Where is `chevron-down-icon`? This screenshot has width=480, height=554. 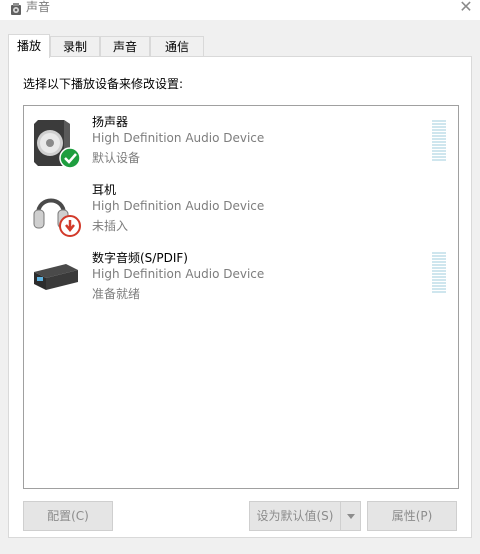 chevron-down-icon is located at coordinates (350, 516).